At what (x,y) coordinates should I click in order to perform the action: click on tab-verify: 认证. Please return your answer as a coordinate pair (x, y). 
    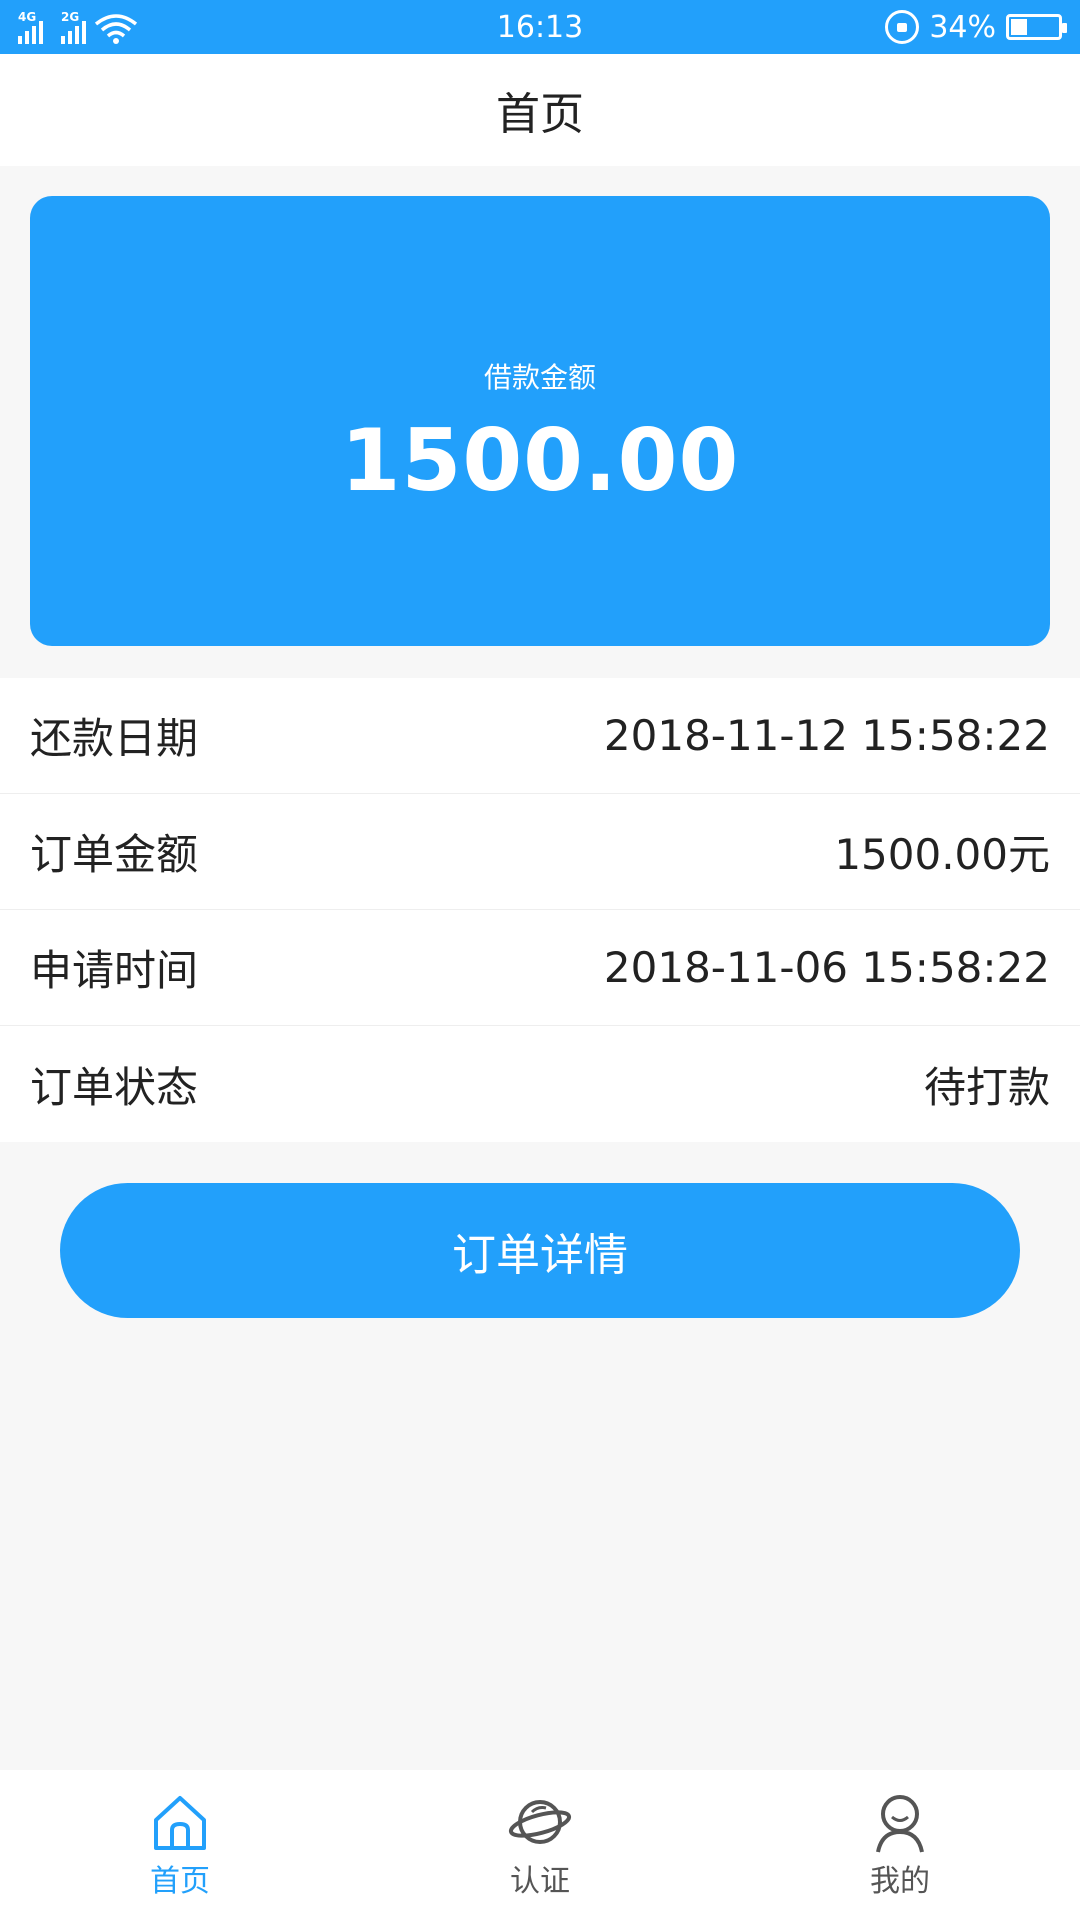
    Looking at the image, I should click on (540, 1845).